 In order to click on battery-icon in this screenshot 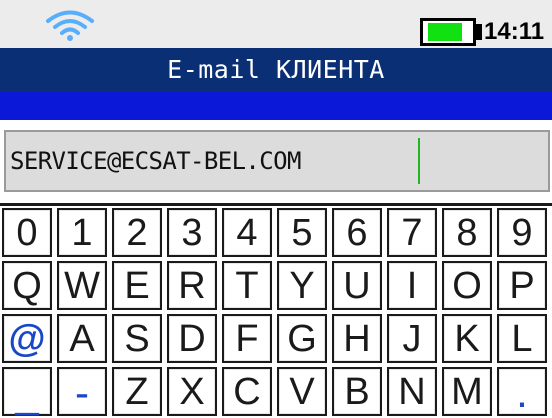, I will do `click(448, 32)`.